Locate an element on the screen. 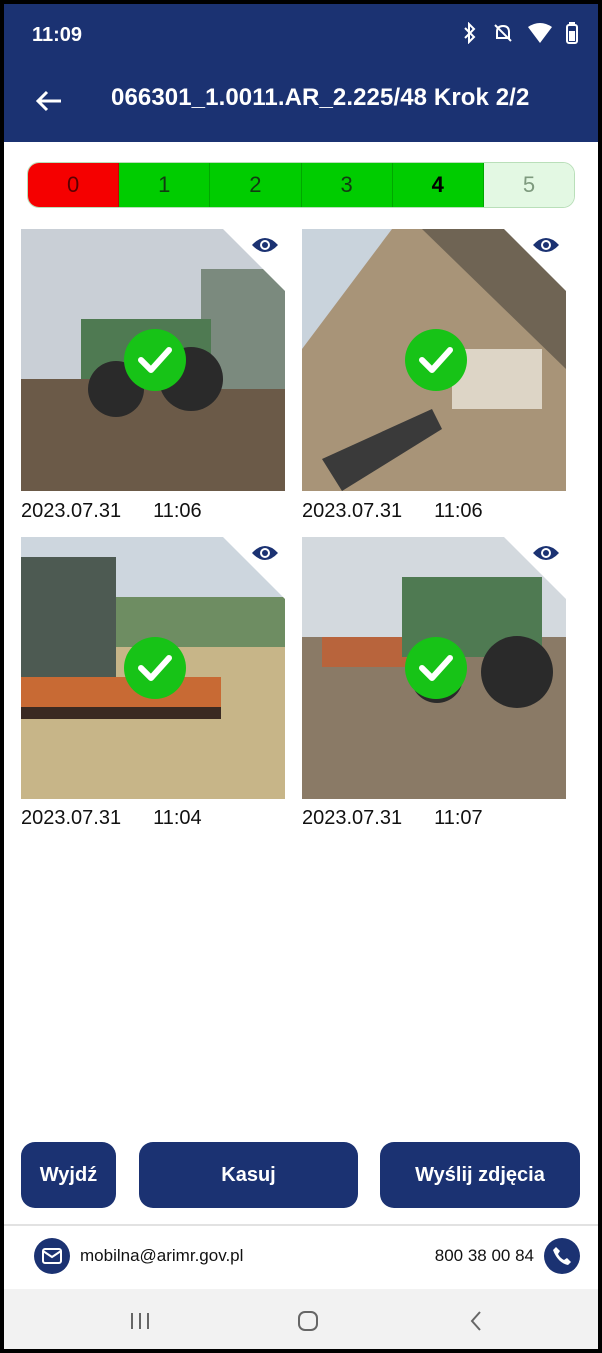 The image size is (602, 1353). email-contact: mobilna@arimr.gov.pl is located at coordinates (138, 1256).